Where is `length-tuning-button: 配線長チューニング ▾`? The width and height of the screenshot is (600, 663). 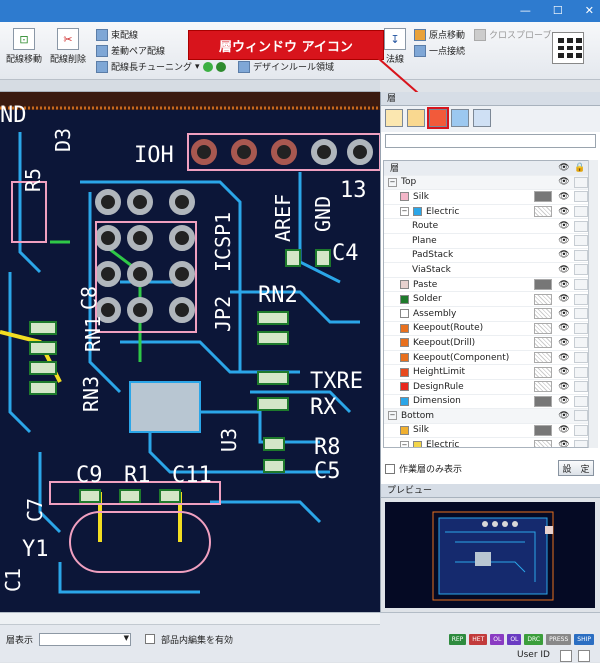 length-tuning-button: 配線長チューニング ▾ is located at coordinates (161, 66).